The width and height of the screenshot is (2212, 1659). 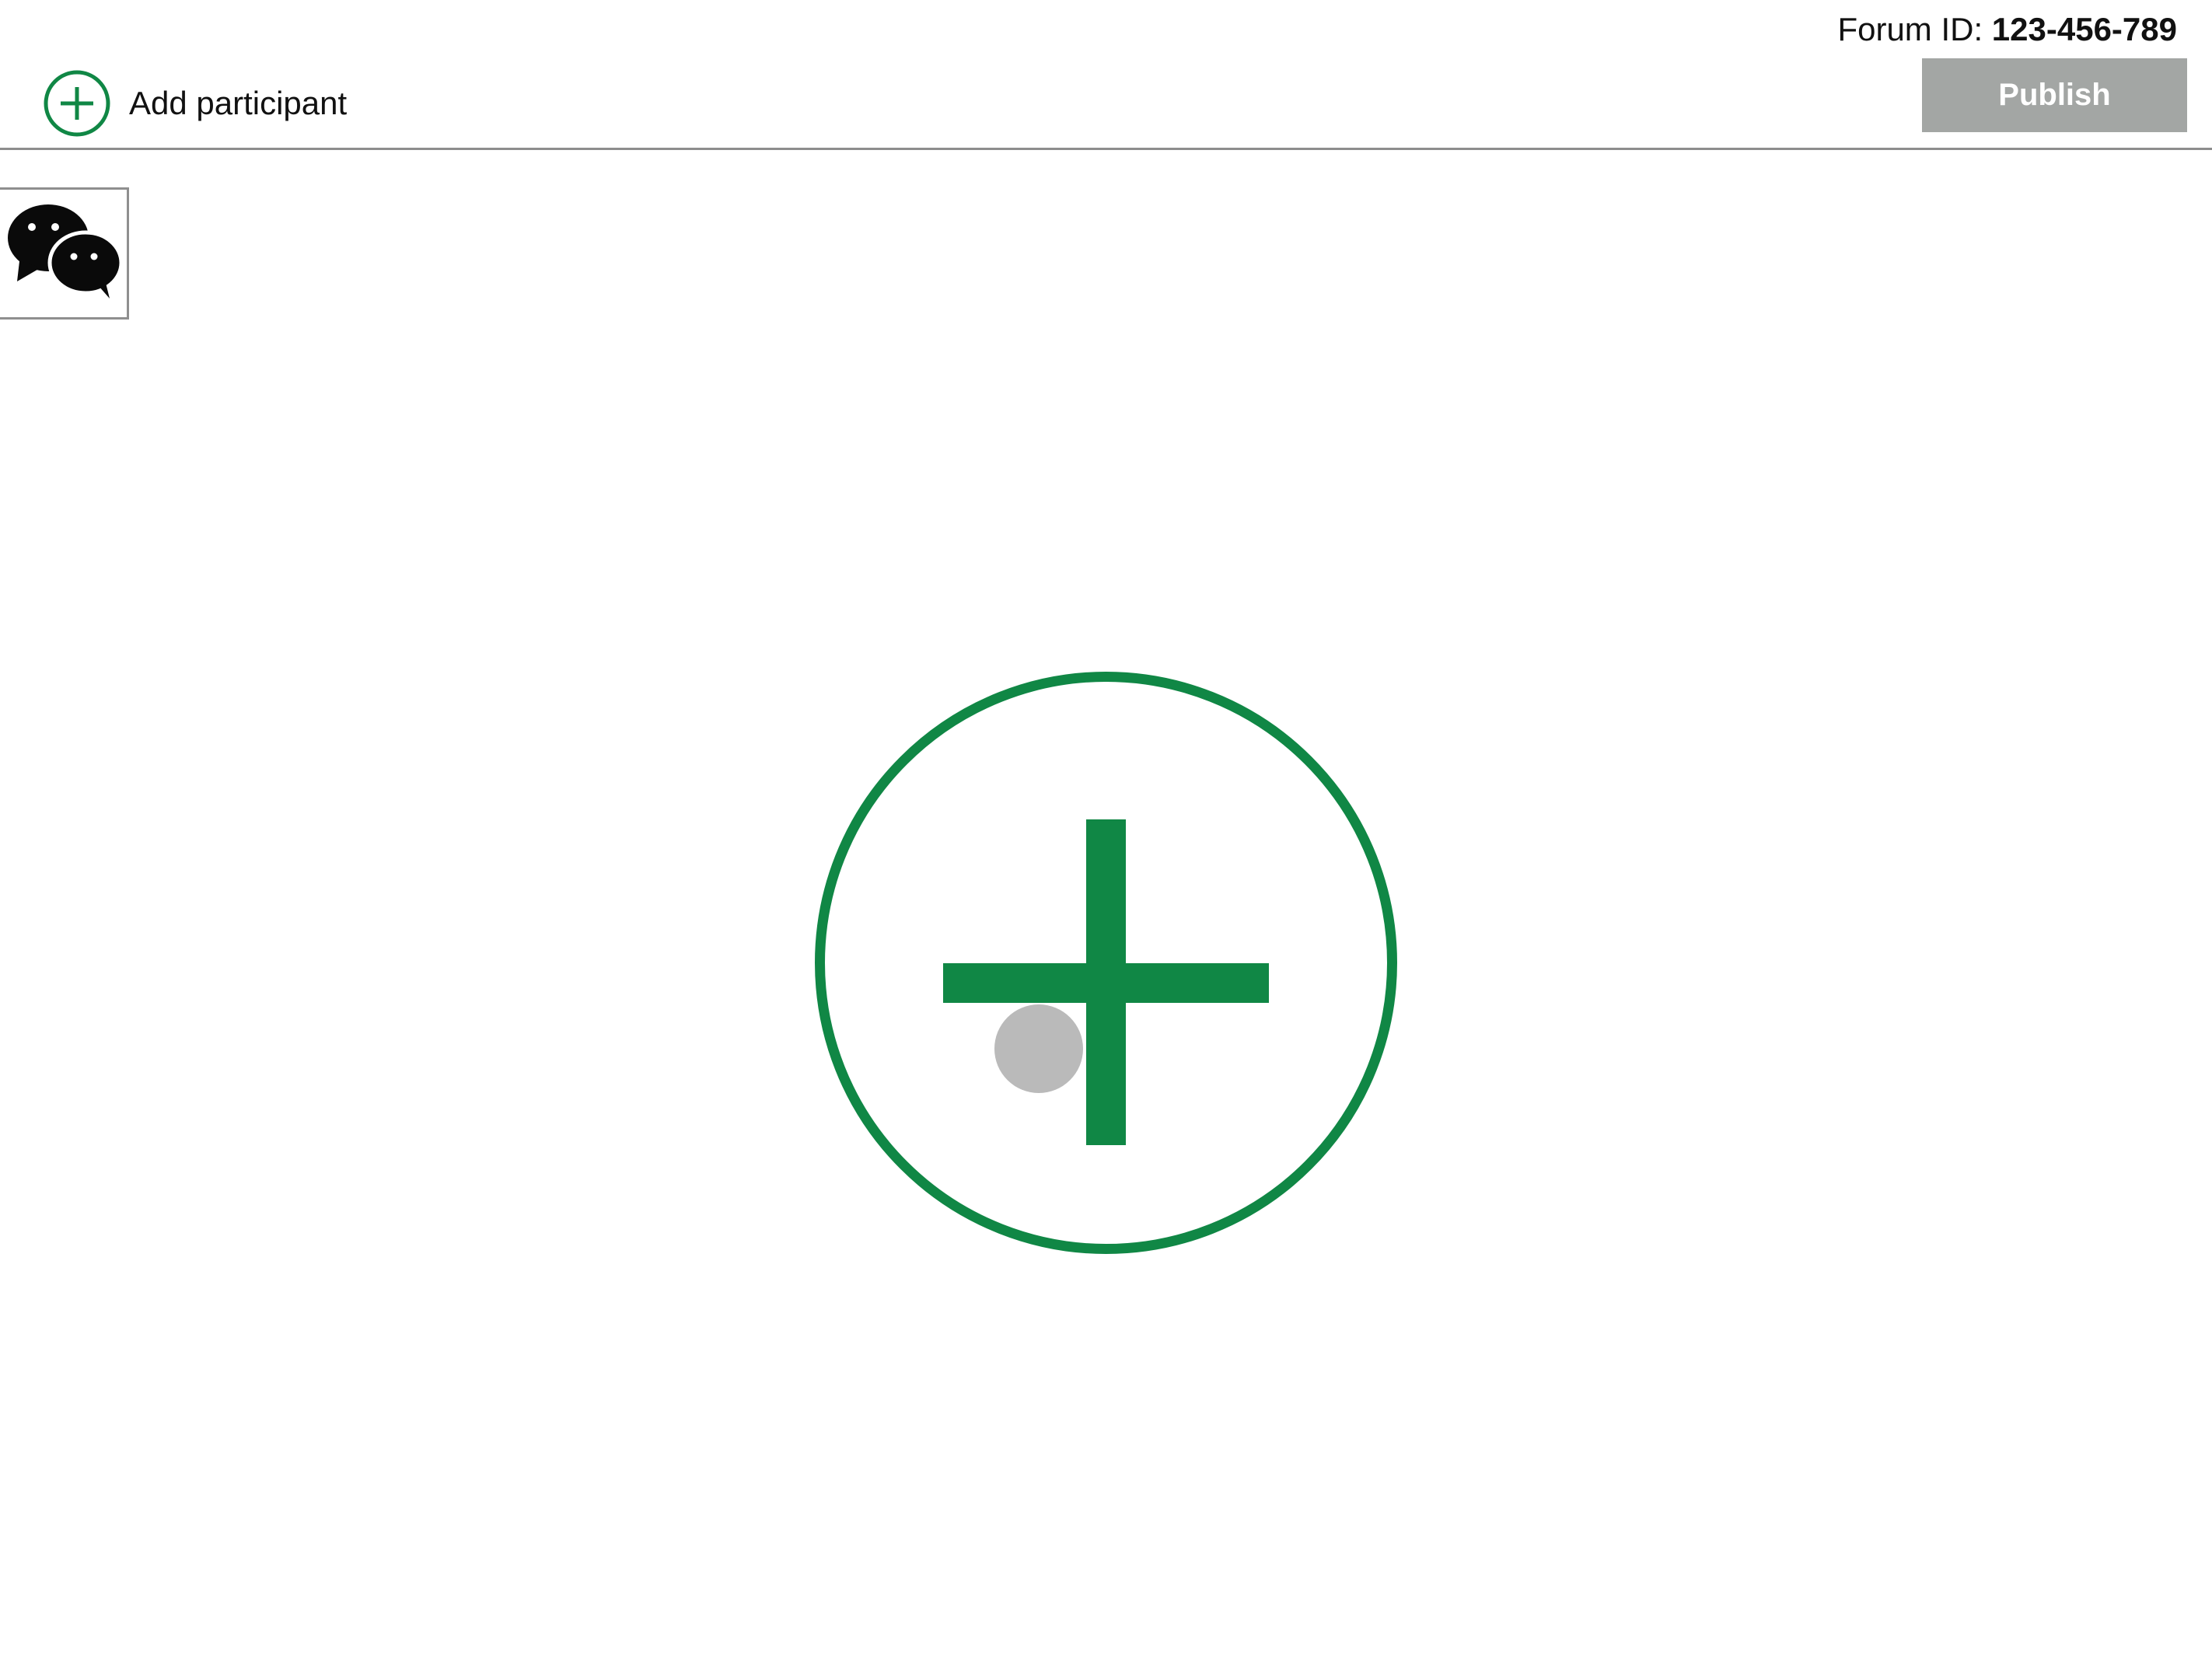 What do you see at coordinates (1038, 1048) in the screenshot?
I see `touch-indicator` at bounding box center [1038, 1048].